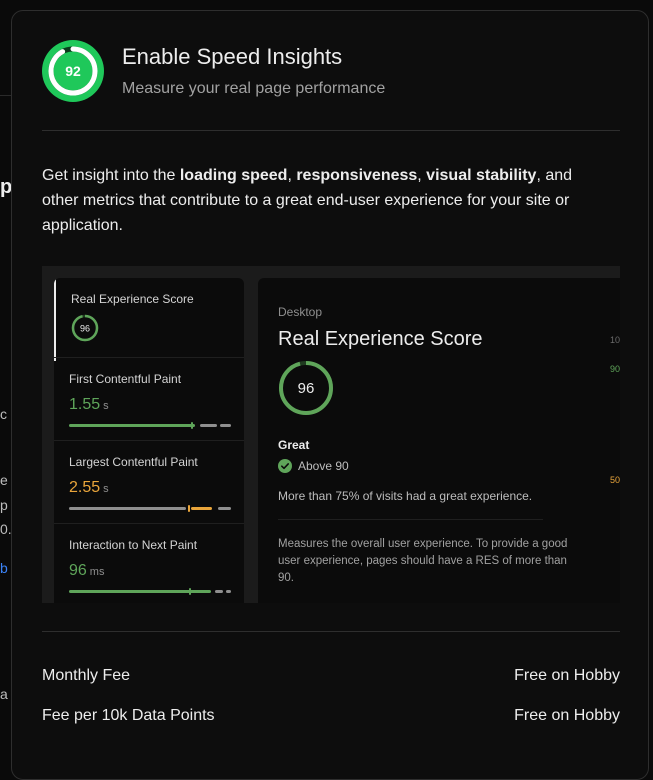  What do you see at coordinates (3, 414) in the screenshot?
I see `background-text: c` at bounding box center [3, 414].